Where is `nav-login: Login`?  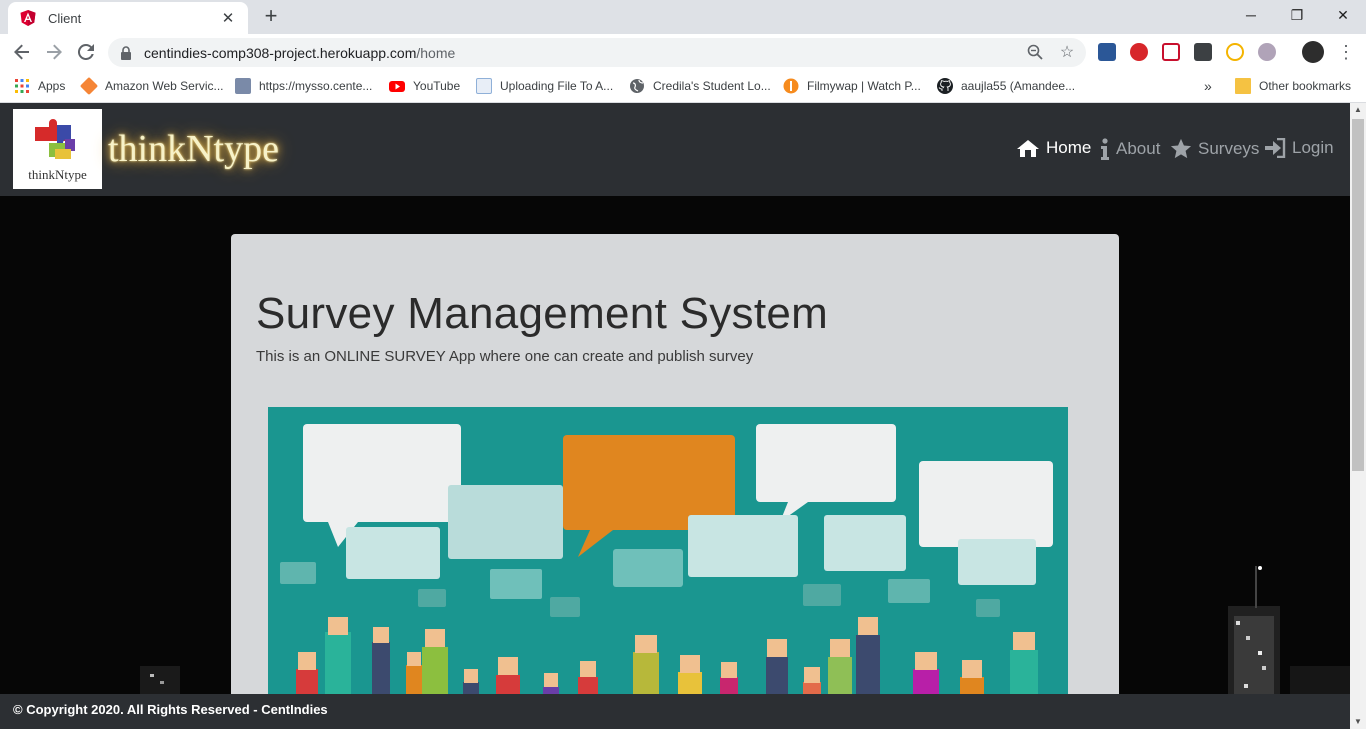
nav-login: Login is located at coordinates (1299, 148).